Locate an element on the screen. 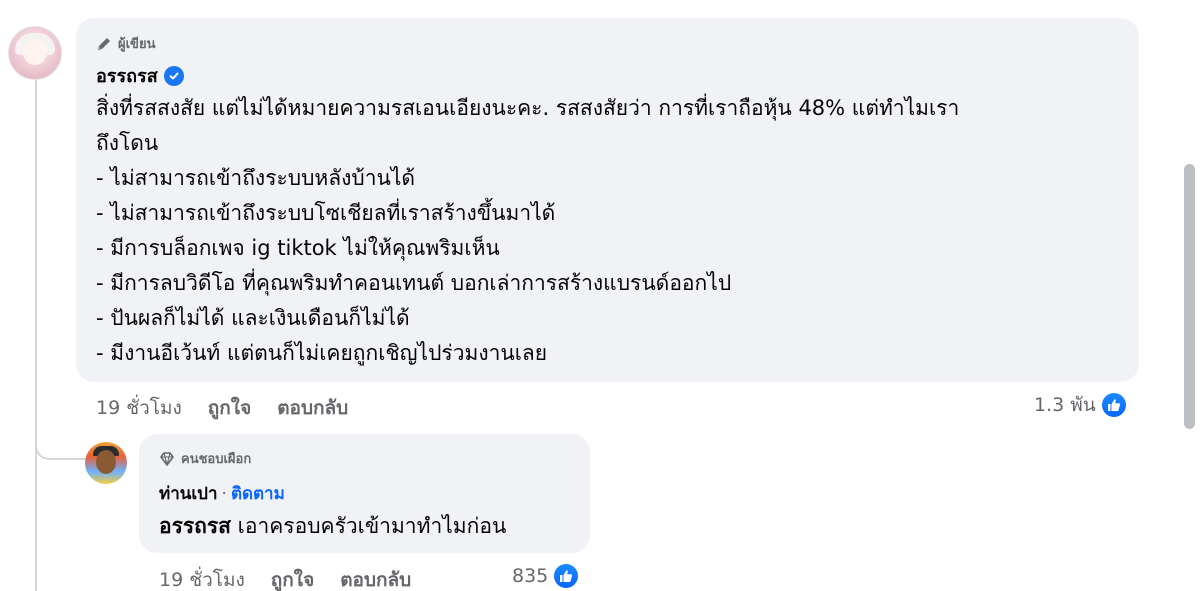 The width and height of the screenshot is (1200, 591). author-name: อรรถรส is located at coordinates (127, 75).